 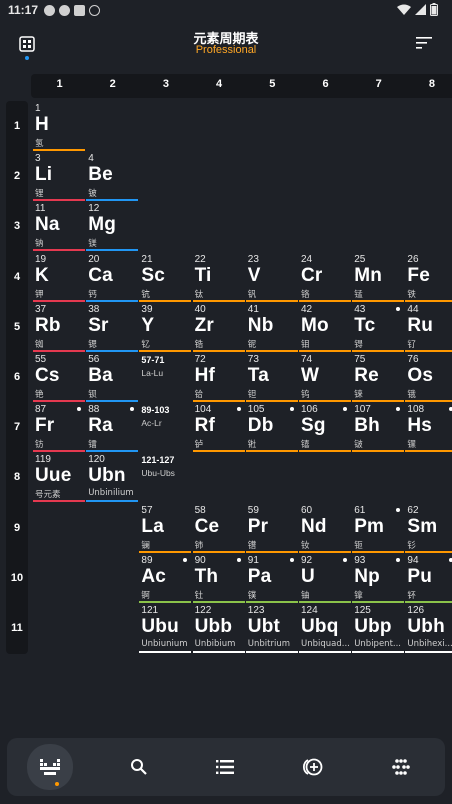 What do you see at coordinates (219, 428) in the screenshot?
I see `element-cell-rf: 104 Rf 𬬻` at bounding box center [219, 428].